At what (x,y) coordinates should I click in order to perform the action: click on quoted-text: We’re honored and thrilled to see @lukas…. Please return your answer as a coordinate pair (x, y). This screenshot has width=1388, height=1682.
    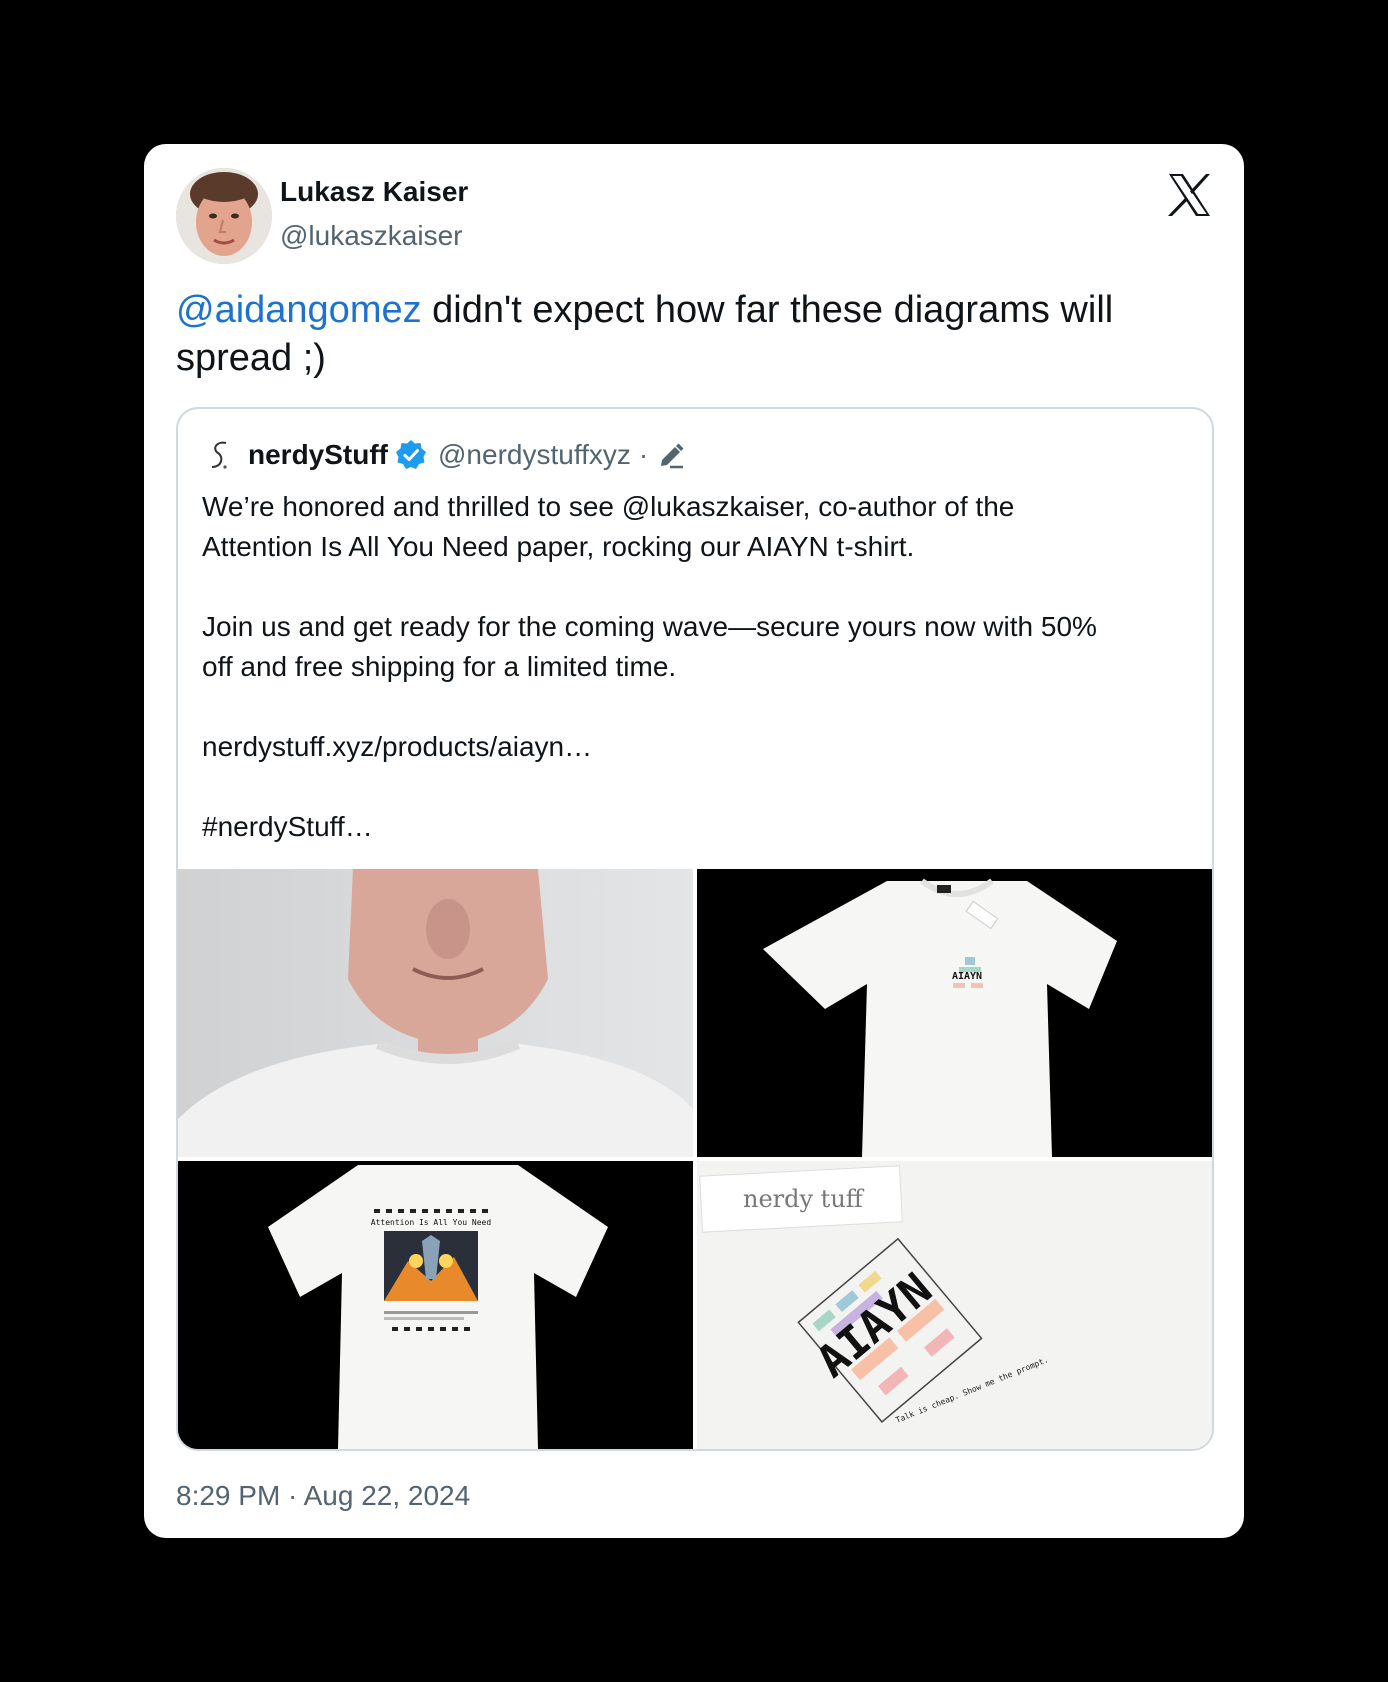
    Looking at the image, I should click on (649, 666).